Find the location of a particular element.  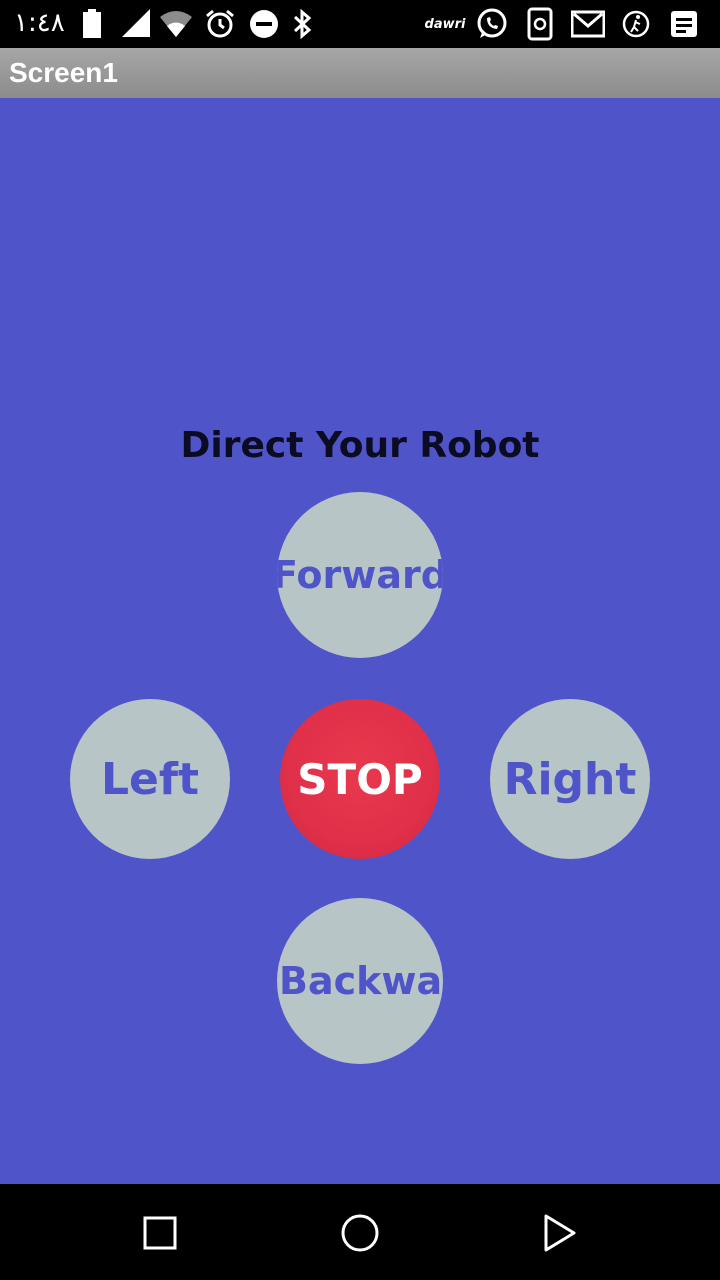

backward-button: Backward is located at coordinates (360, 981).